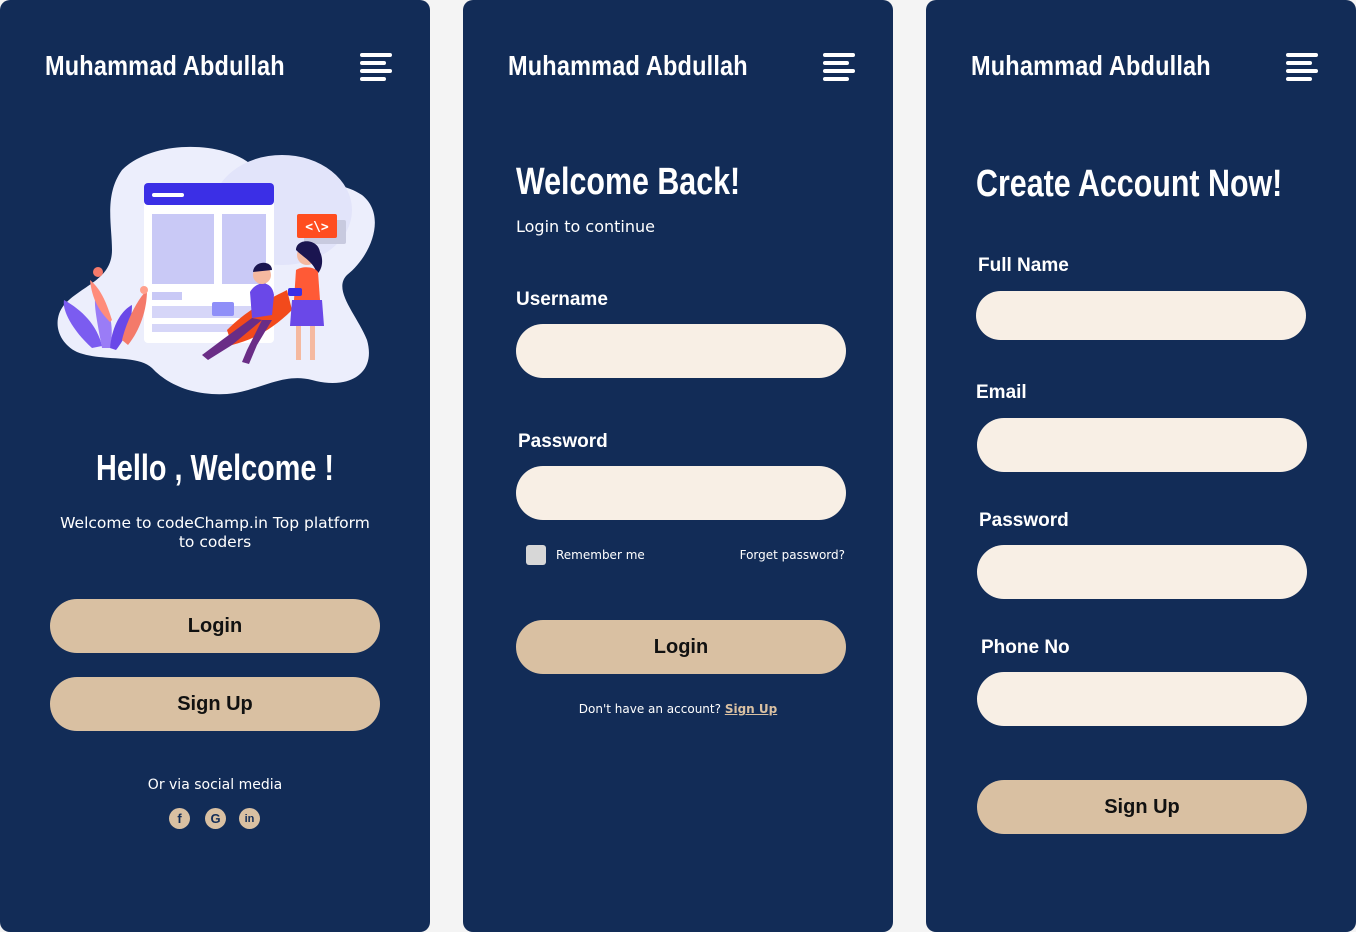 The image size is (1356, 932). I want to click on facebook-icon: f, so click(179, 818).